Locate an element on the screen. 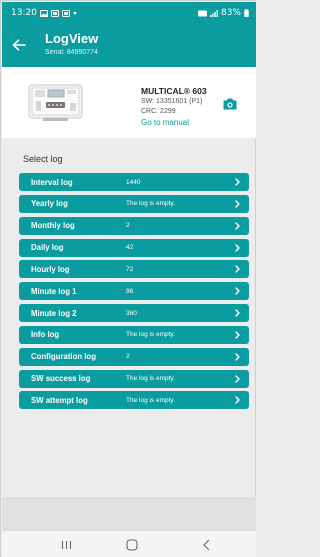  log-item-yearly: Yearly log The log is empty. is located at coordinates (134, 203).